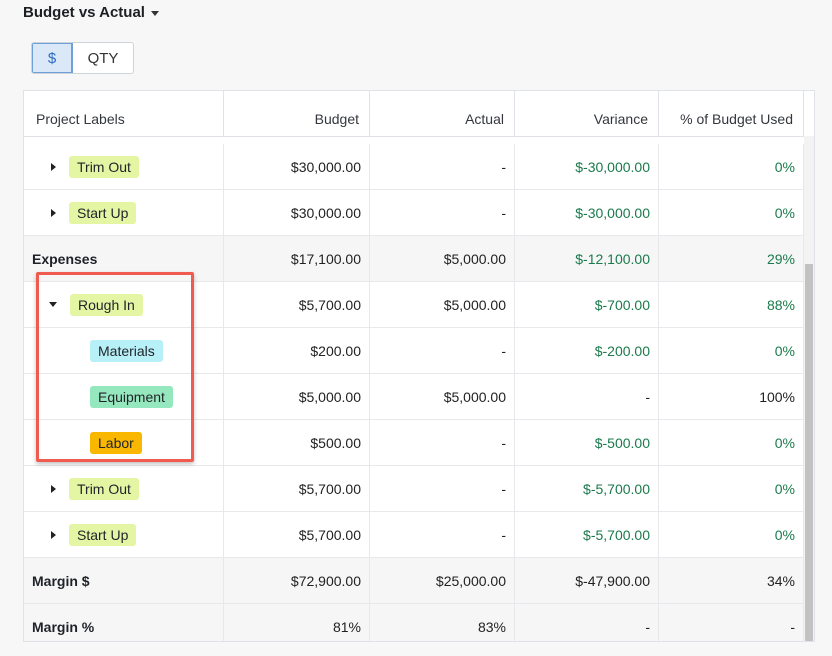 This screenshot has height=656, width=832. What do you see at coordinates (731, 580) in the screenshot?
I see `pct-cell: 34%` at bounding box center [731, 580].